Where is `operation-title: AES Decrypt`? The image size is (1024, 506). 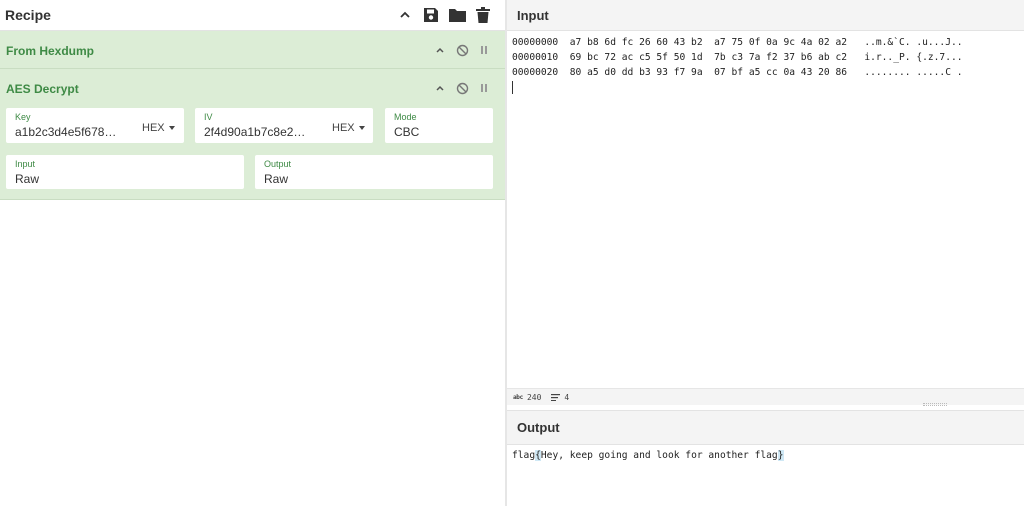
operation-title: AES Decrypt is located at coordinates (42, 89).